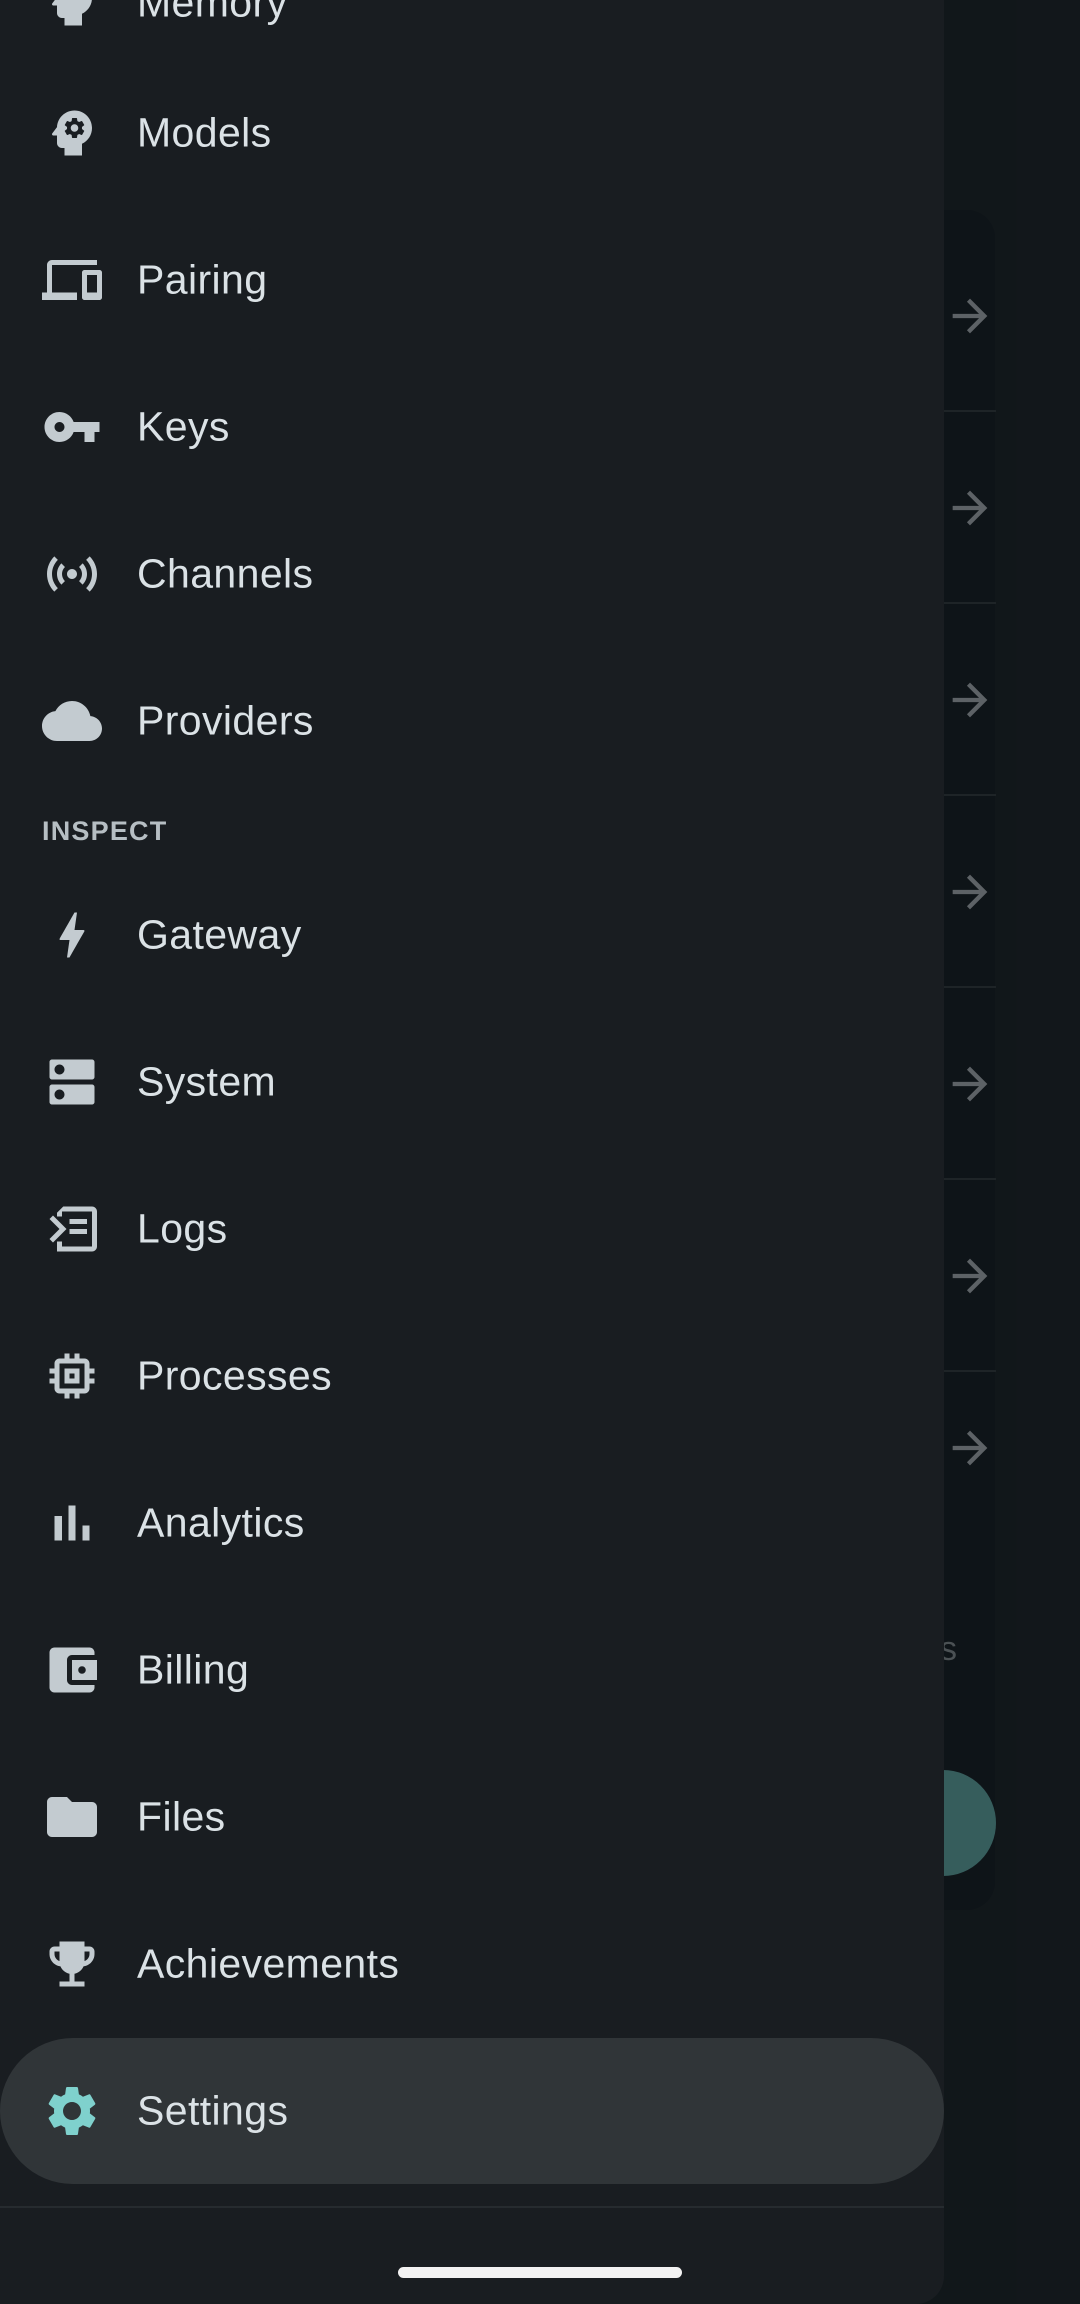 The width and height of the screenshot is (1080, 2304). I want to click on nav-item-logs: Logs, so click(472, 1229).